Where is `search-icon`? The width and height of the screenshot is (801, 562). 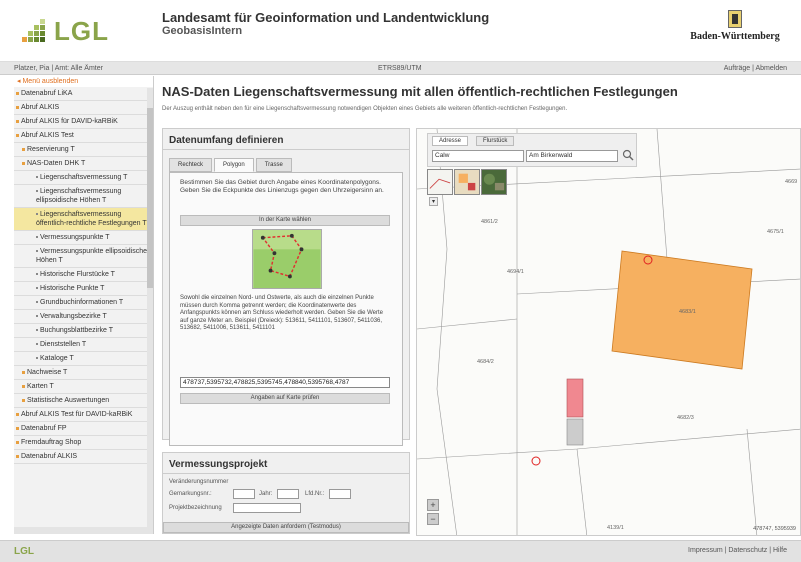
search-icon is located at coordinates (628, 155).